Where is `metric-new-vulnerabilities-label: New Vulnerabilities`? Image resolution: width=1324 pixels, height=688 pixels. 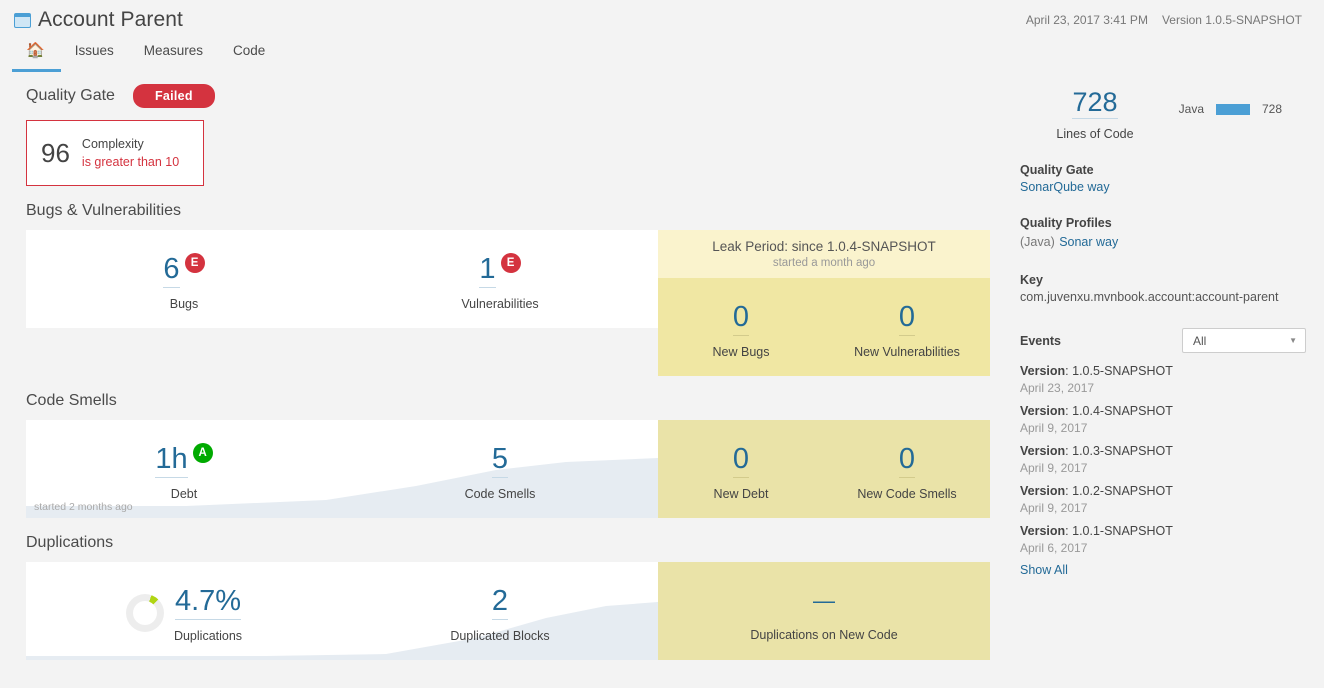
metric-new-vulnerabilities-label: New Vulnerabilities is located at coordinates (907, 351).